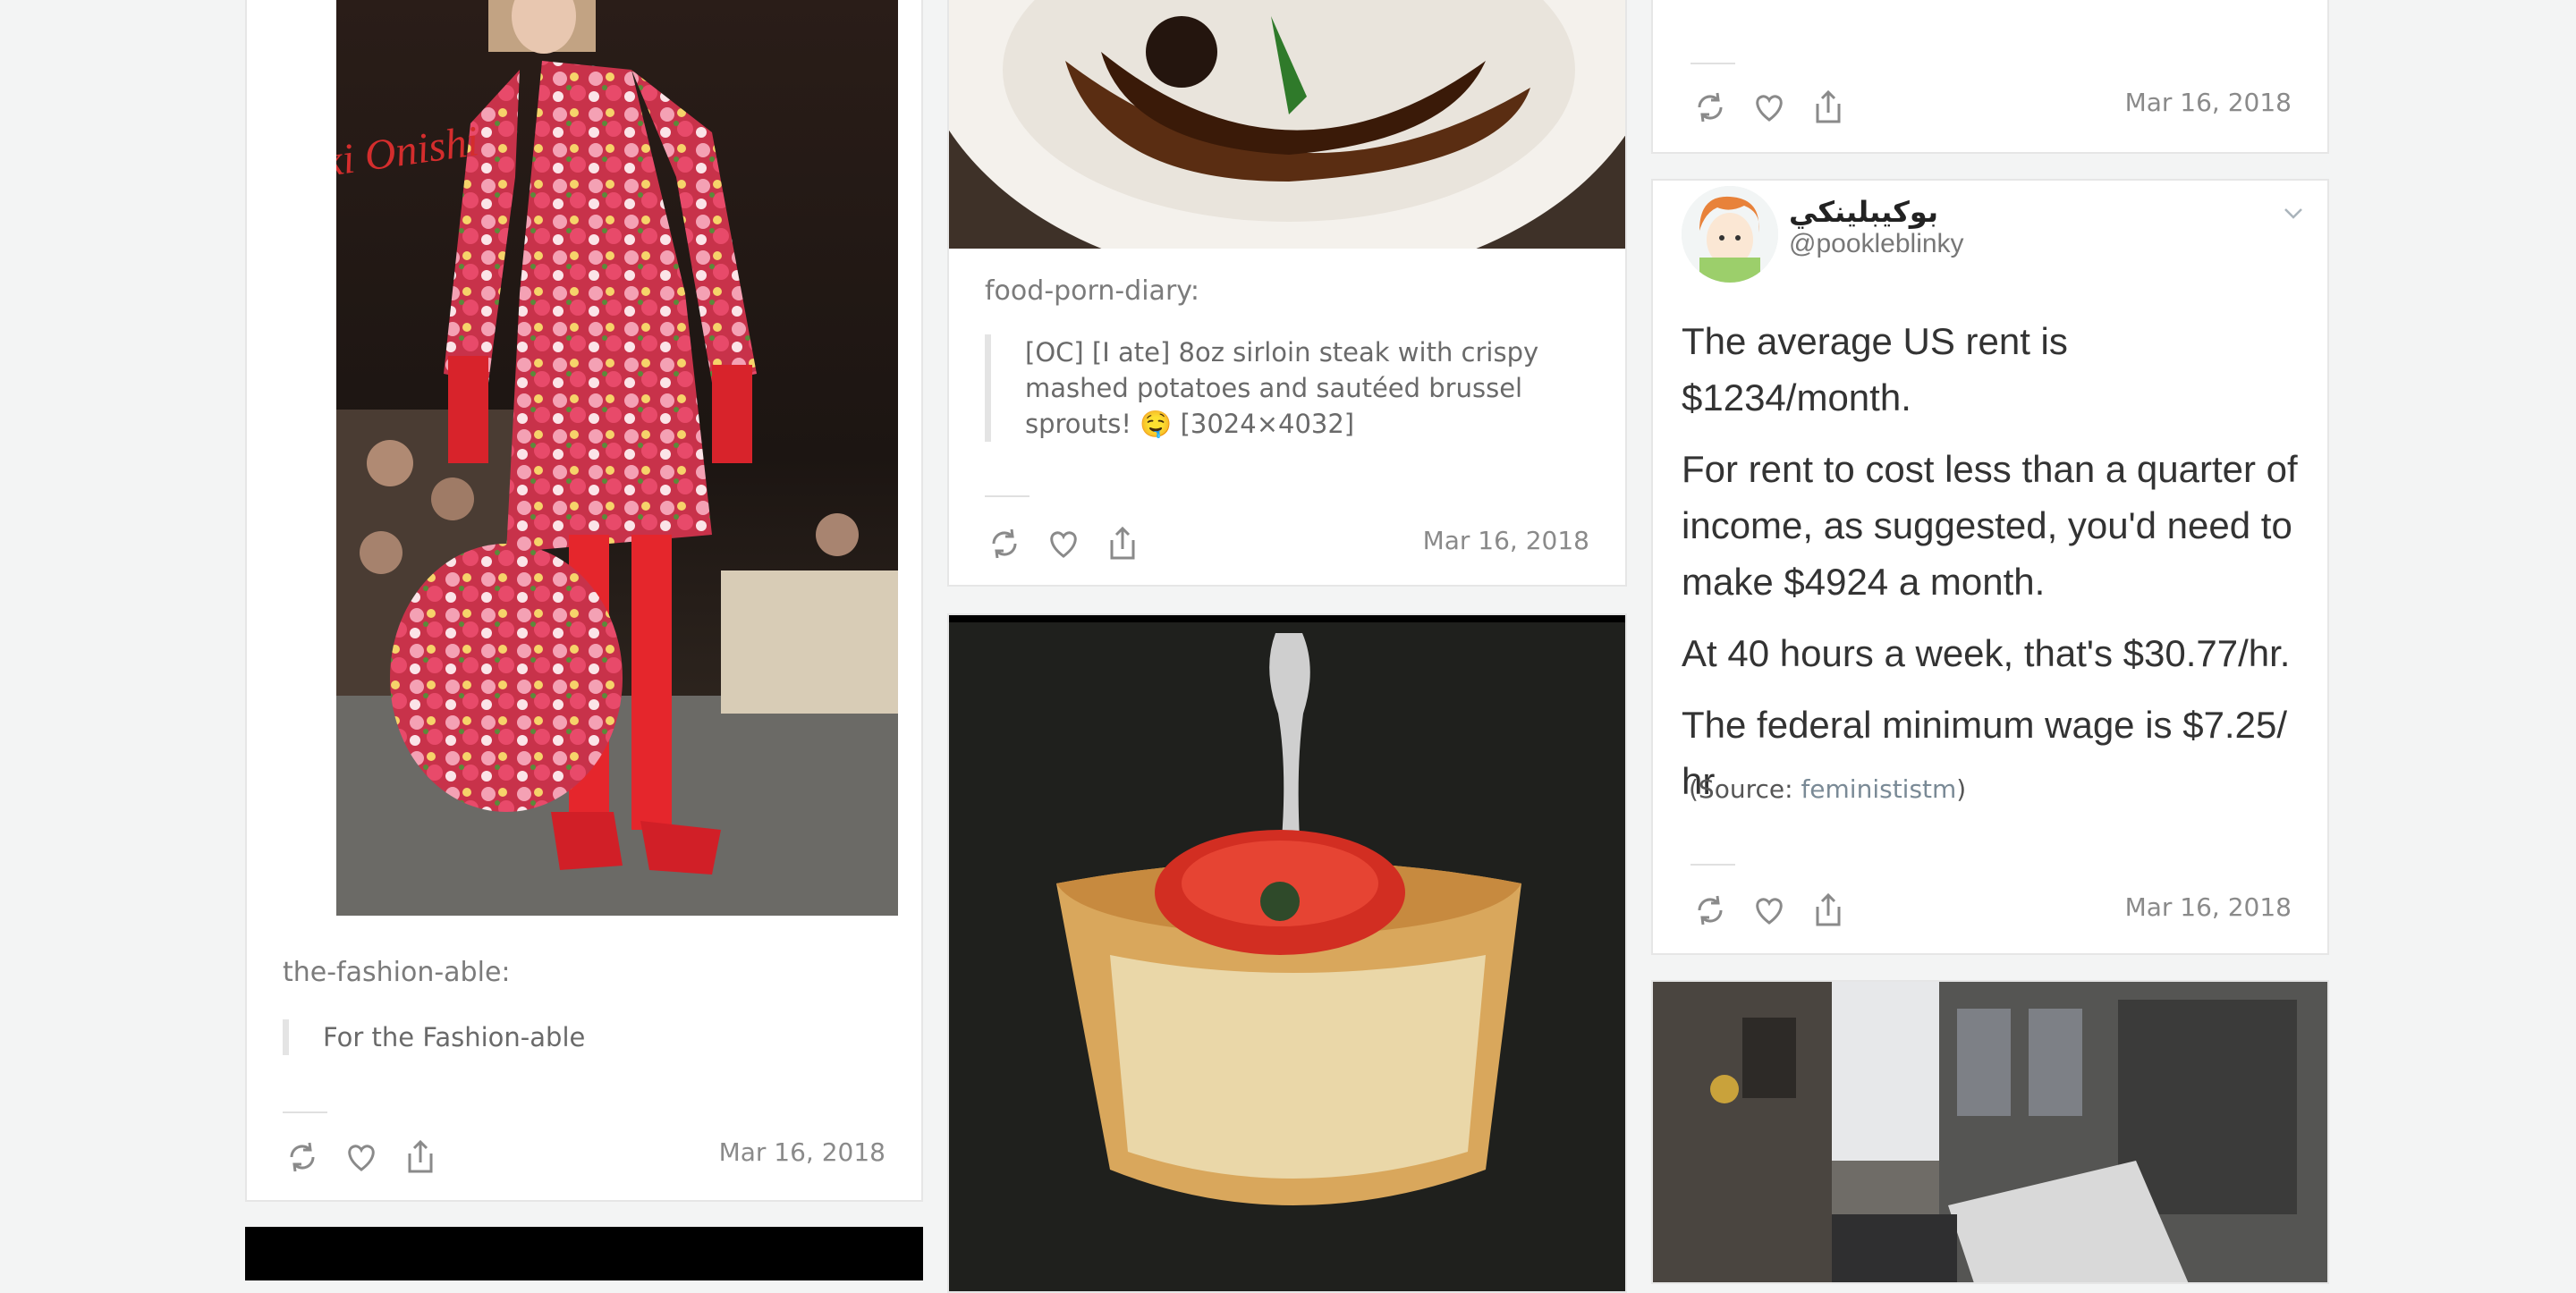 This screenshot has height=1293, width=2576. I want to click on source-suffix: ), so click(1961, 789).